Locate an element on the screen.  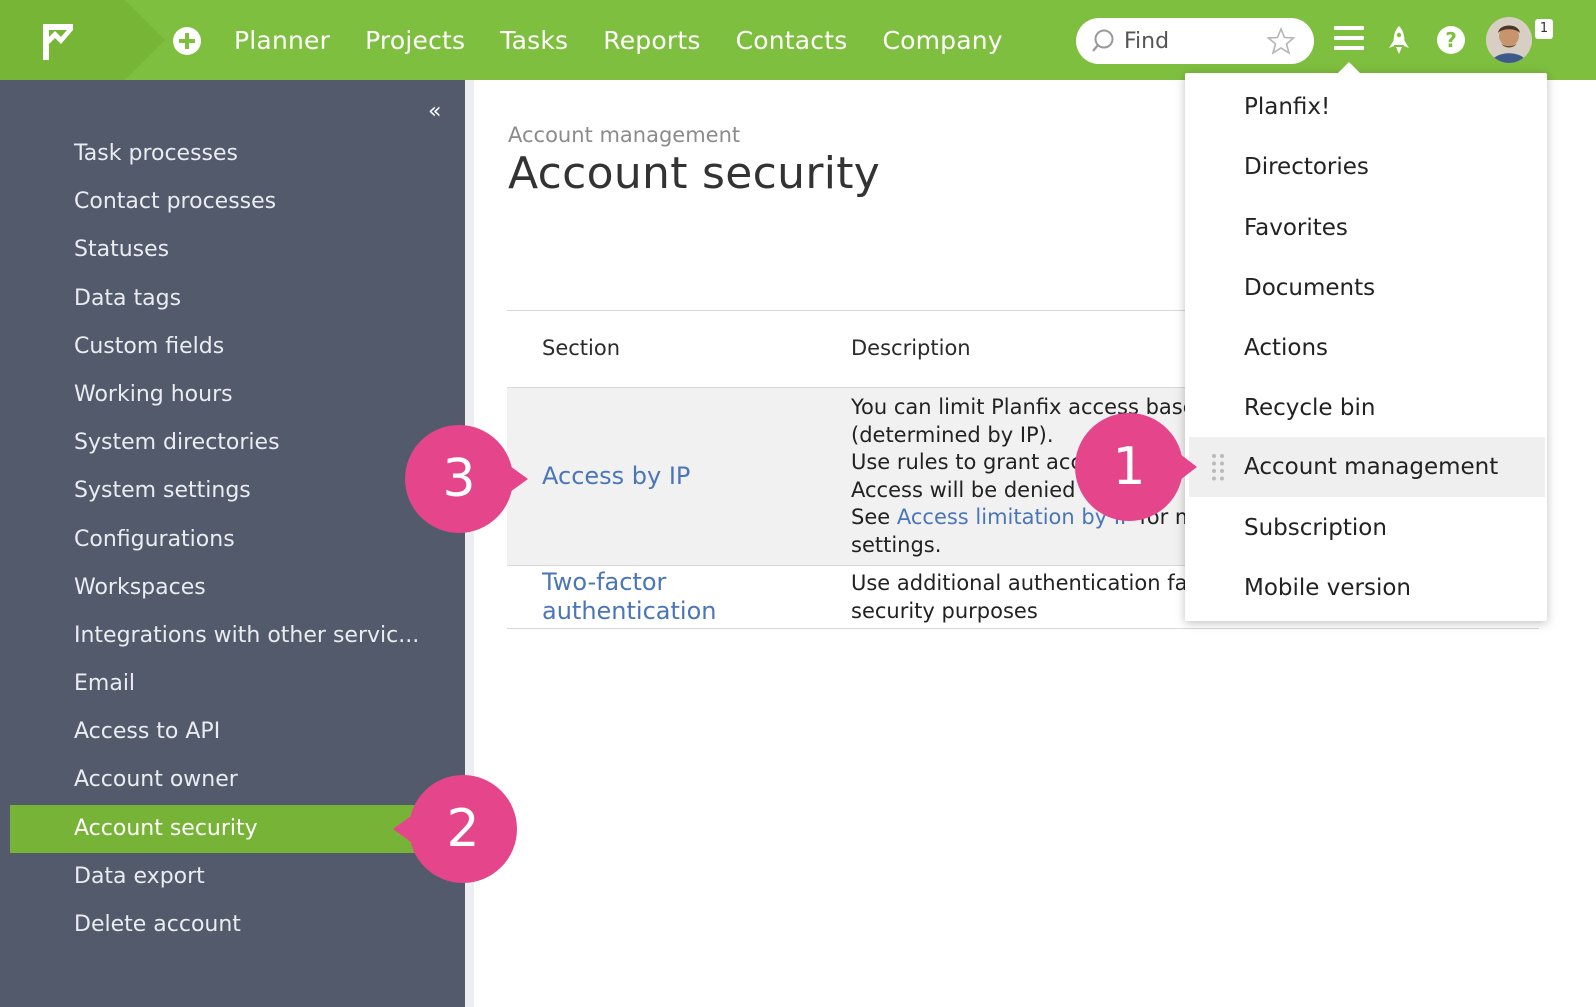
add-plus-icon is located at coordinates (187, 41).